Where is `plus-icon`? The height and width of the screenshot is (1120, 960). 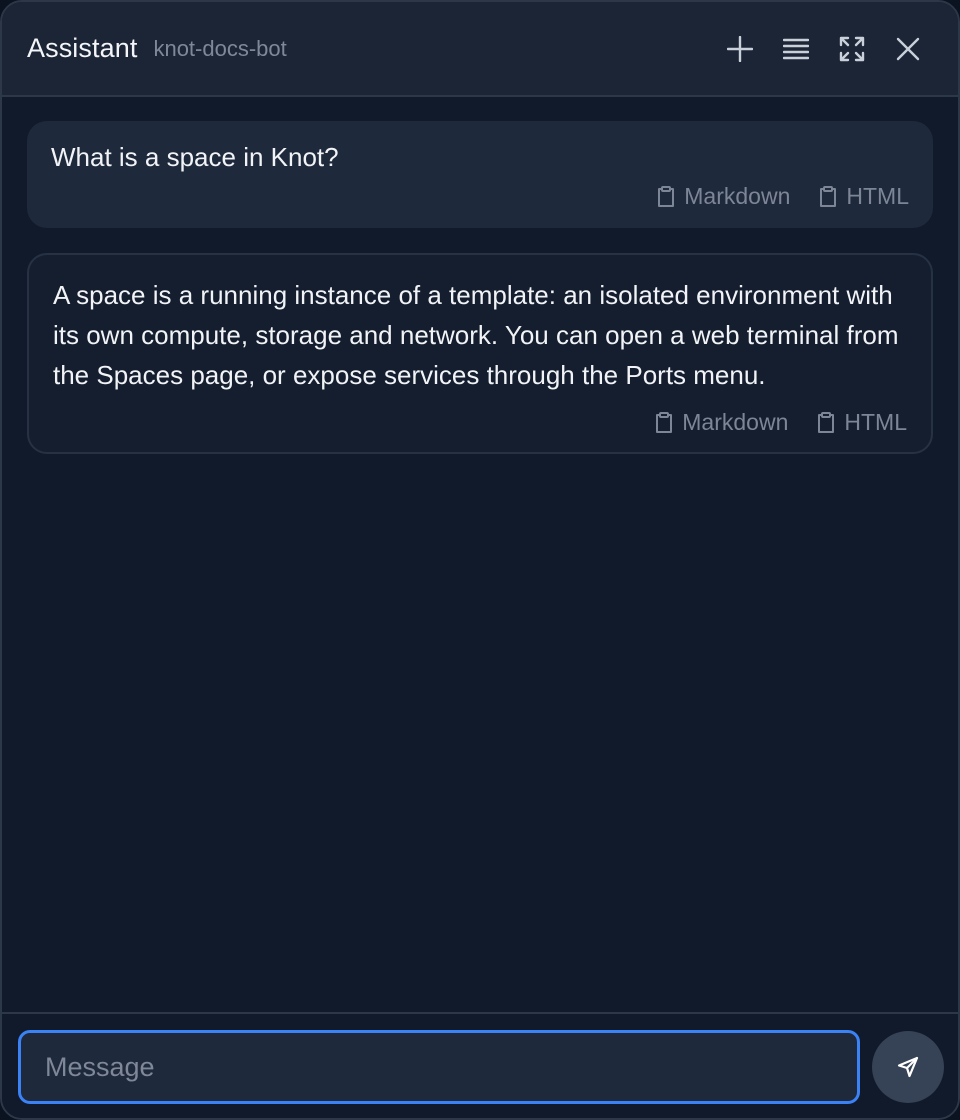
plus-icon is located at coordinates (740, 48).